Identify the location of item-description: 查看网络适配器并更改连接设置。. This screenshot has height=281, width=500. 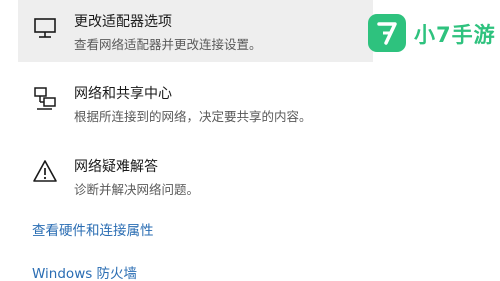
(168, 44).